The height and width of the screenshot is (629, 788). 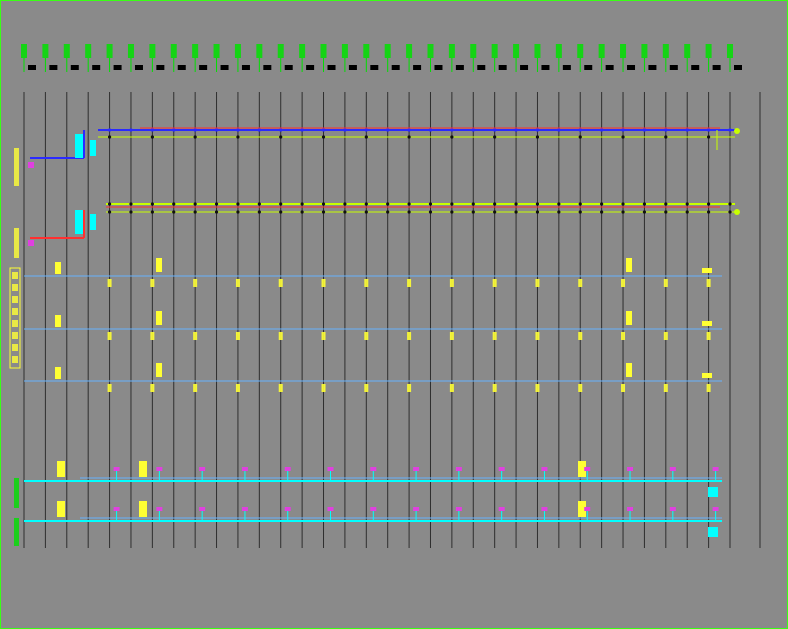 What do you see at coordinates (16, 493) in the screenshot?
I see `side-note` at bounding box center [16, 493].